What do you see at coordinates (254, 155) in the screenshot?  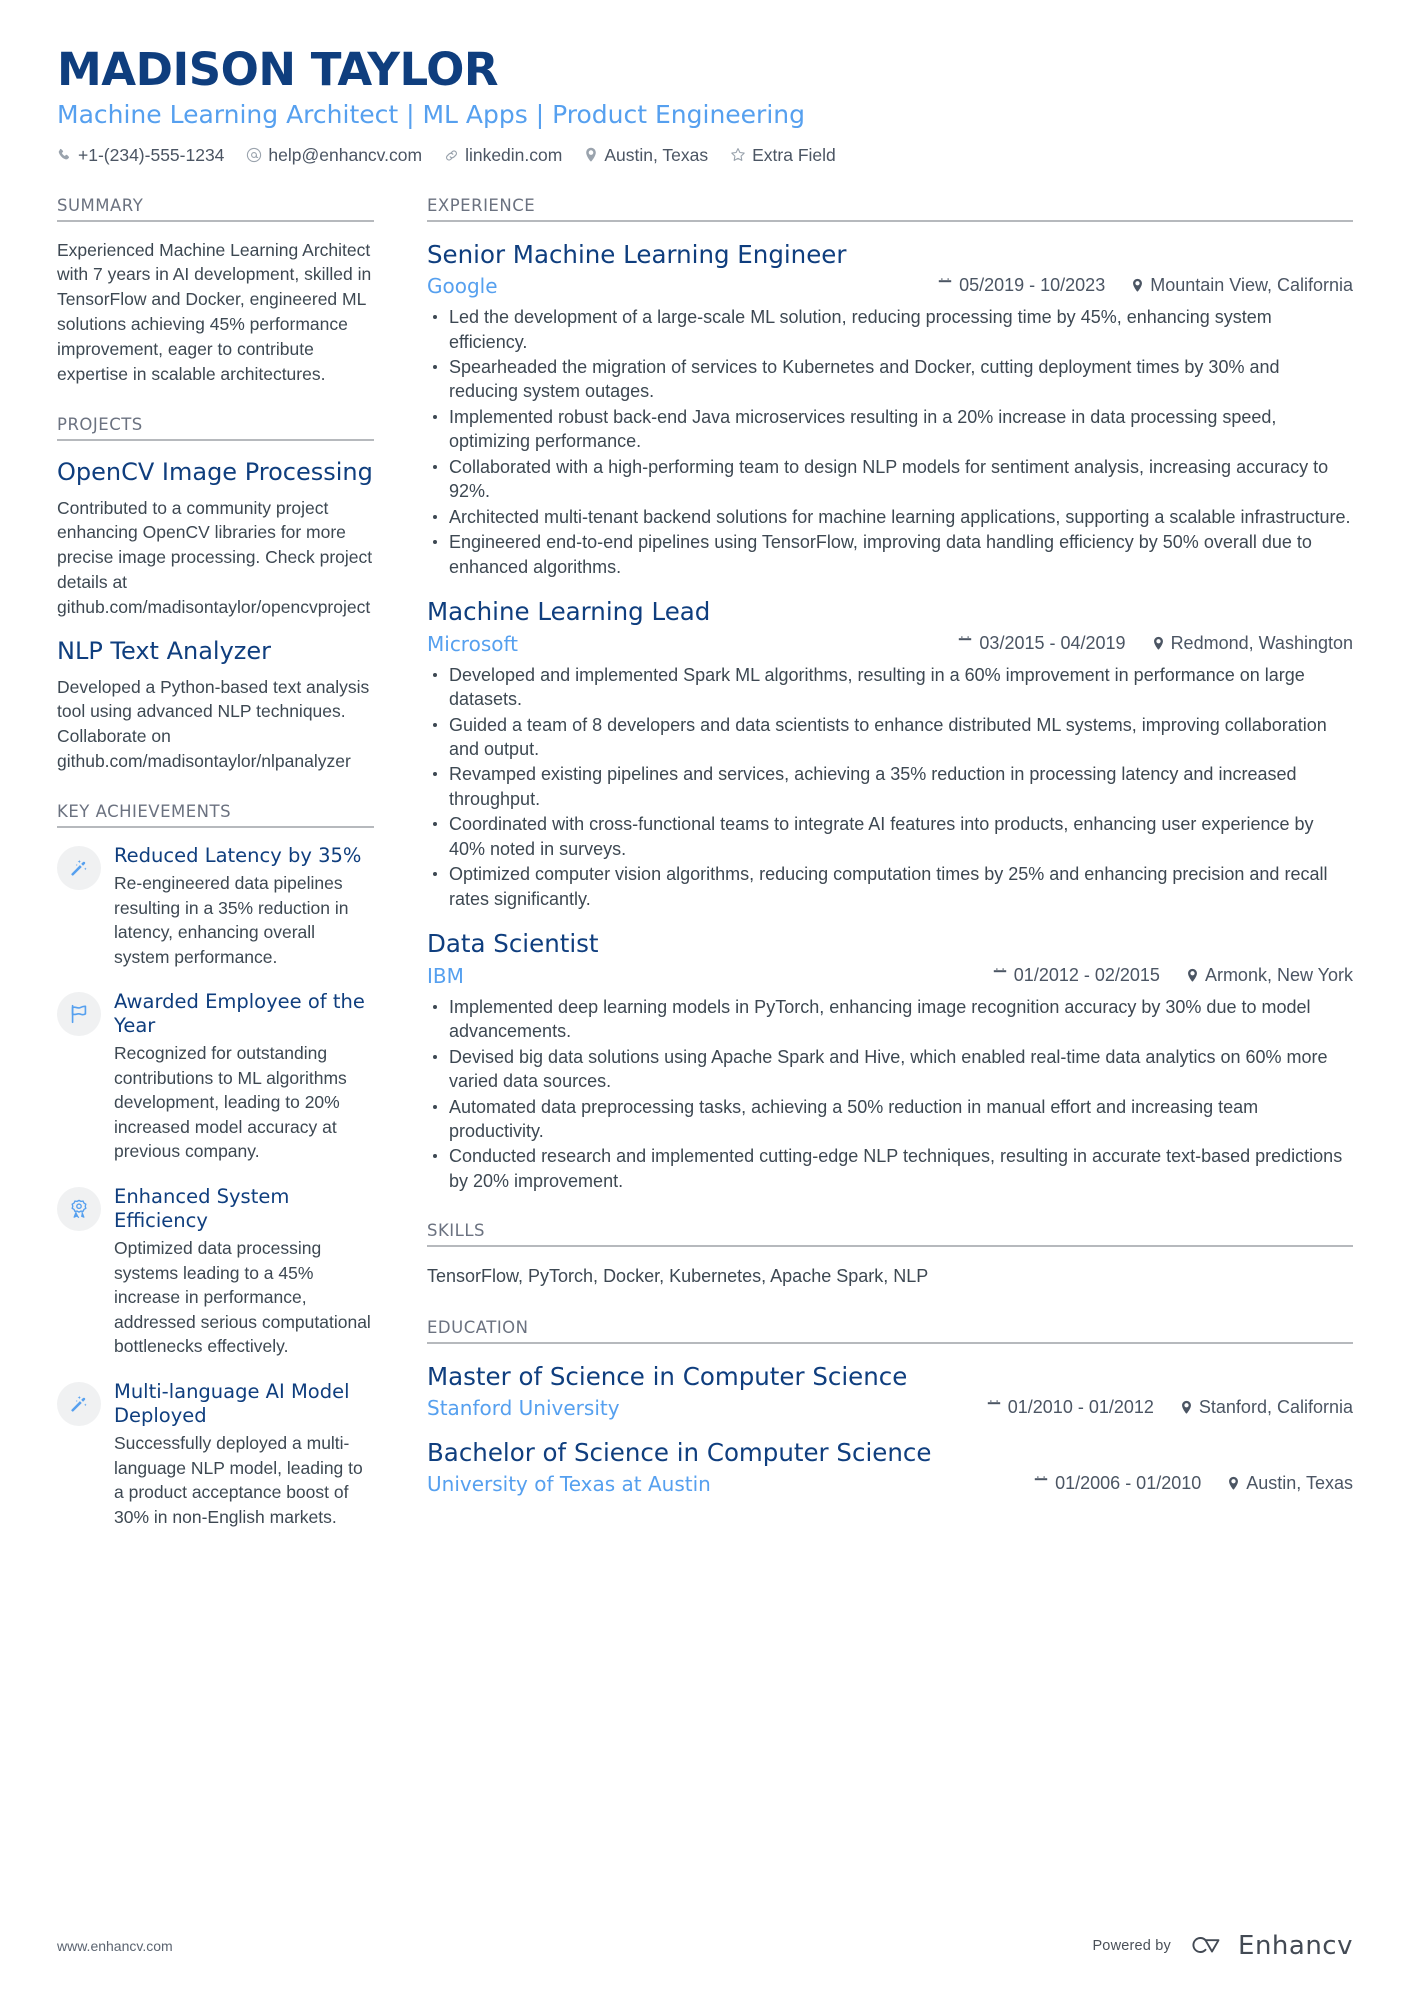 I see `email-icon` at bounding box center [254, 155].